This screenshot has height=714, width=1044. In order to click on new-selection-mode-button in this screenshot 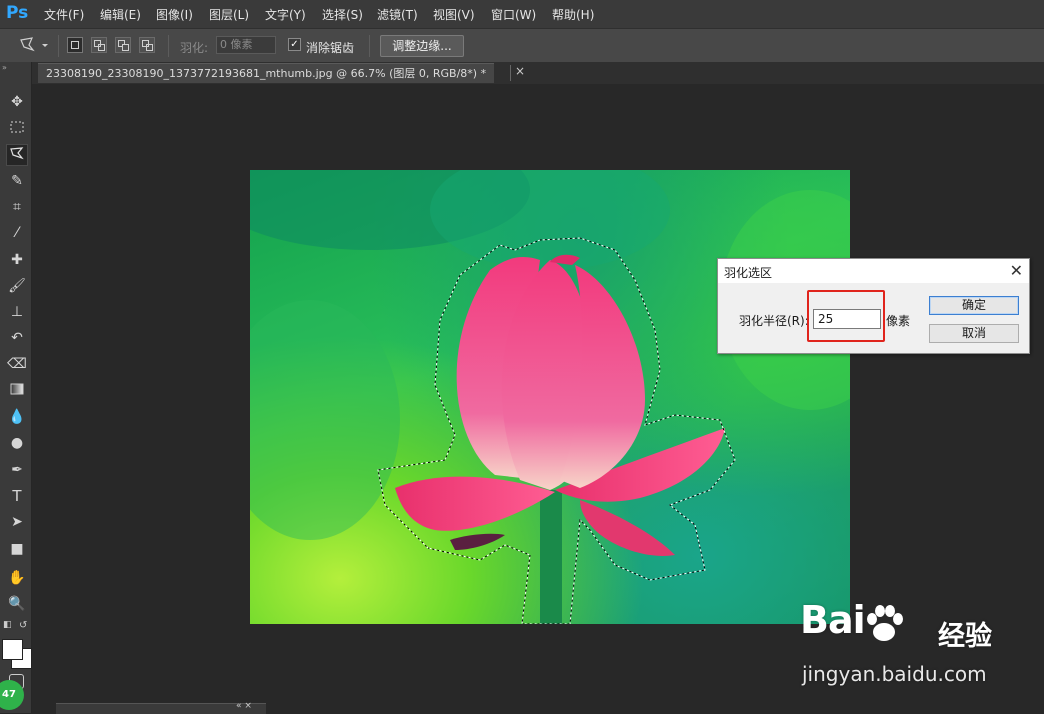, I will do `click(75, 45)`.